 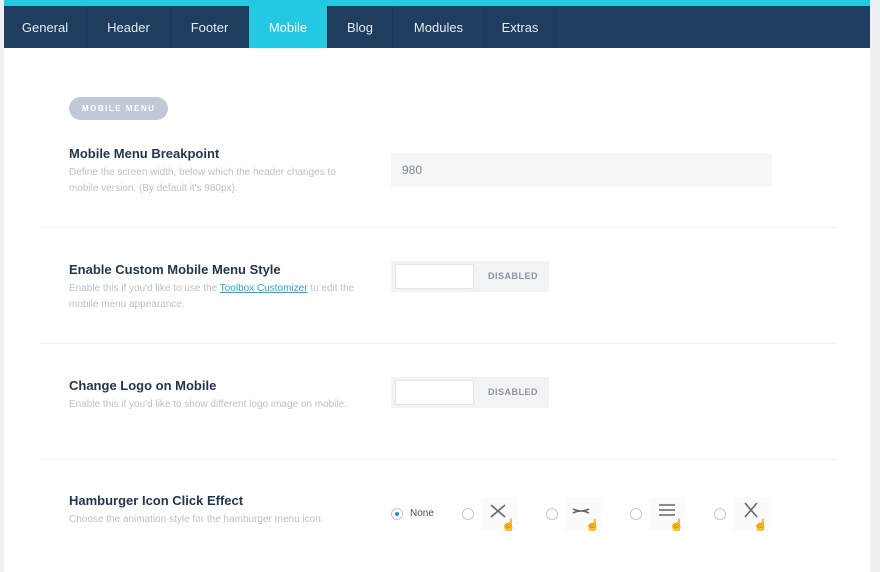 What do you see at coordinates (210, 27) in the screenshot?
I see `tab-footer: Footer` at bounding box center [210, 27].